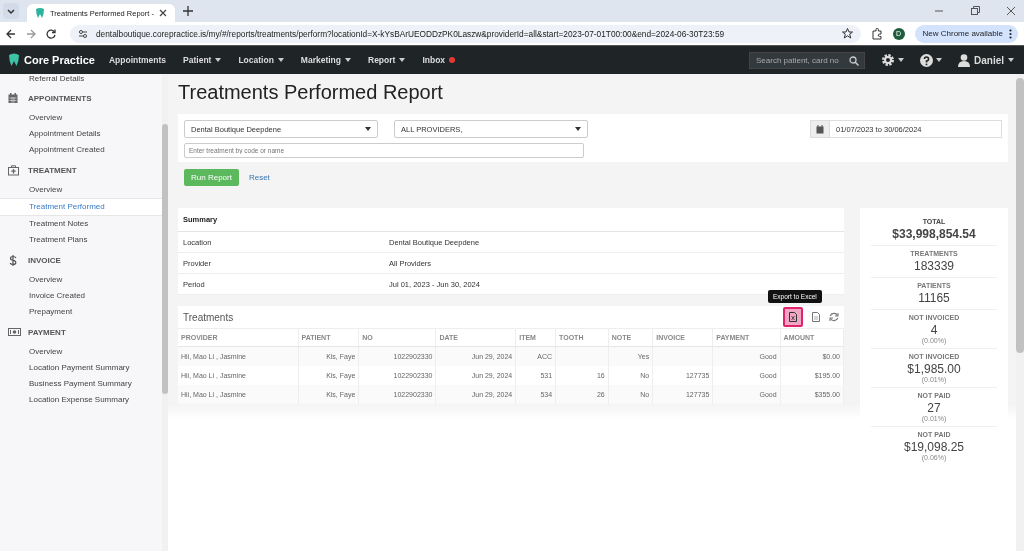 This screenshot has height=551, width=1024. What do you see at coordinates (964, 60) in the screenshot?
I see `user-icon` at bounding box center [964, 60].